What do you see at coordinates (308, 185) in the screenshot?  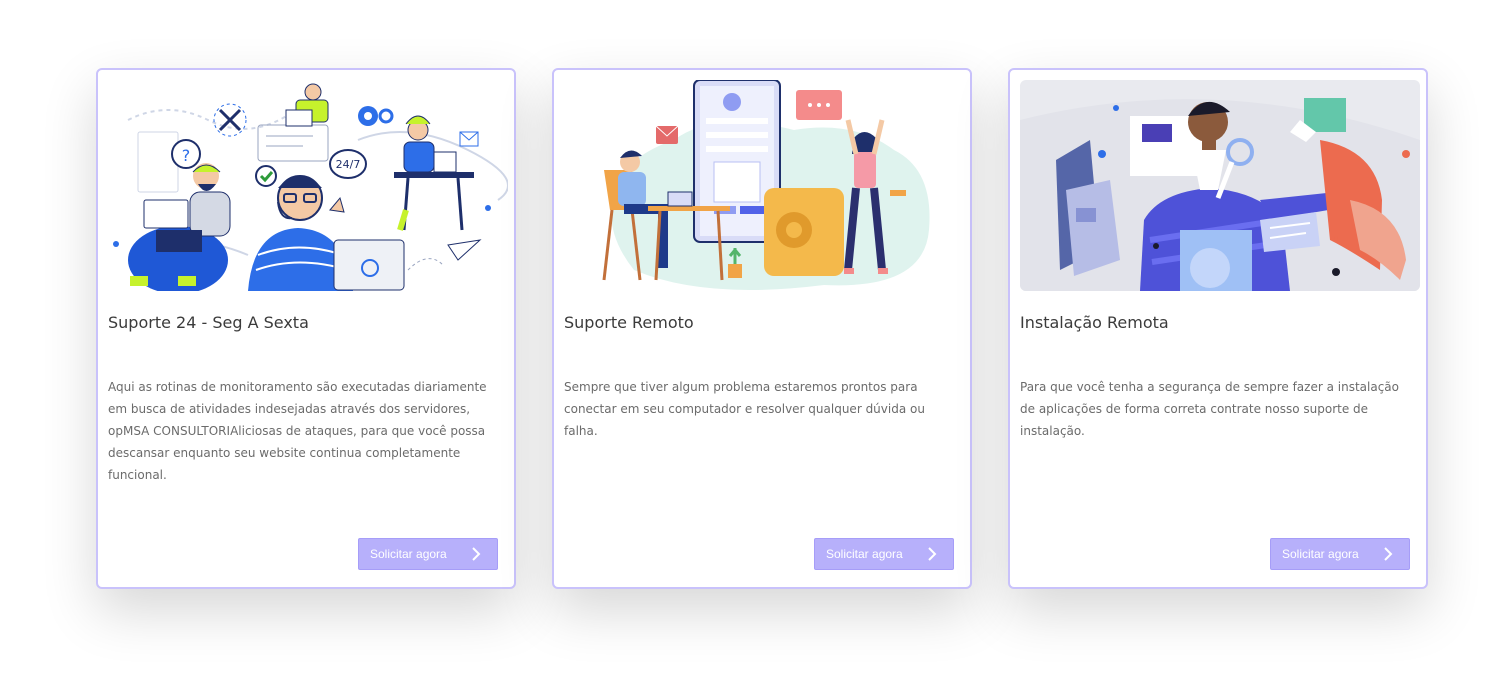 I see `support-team-illustration: ? 24/7` at bounding box center [308, 185].